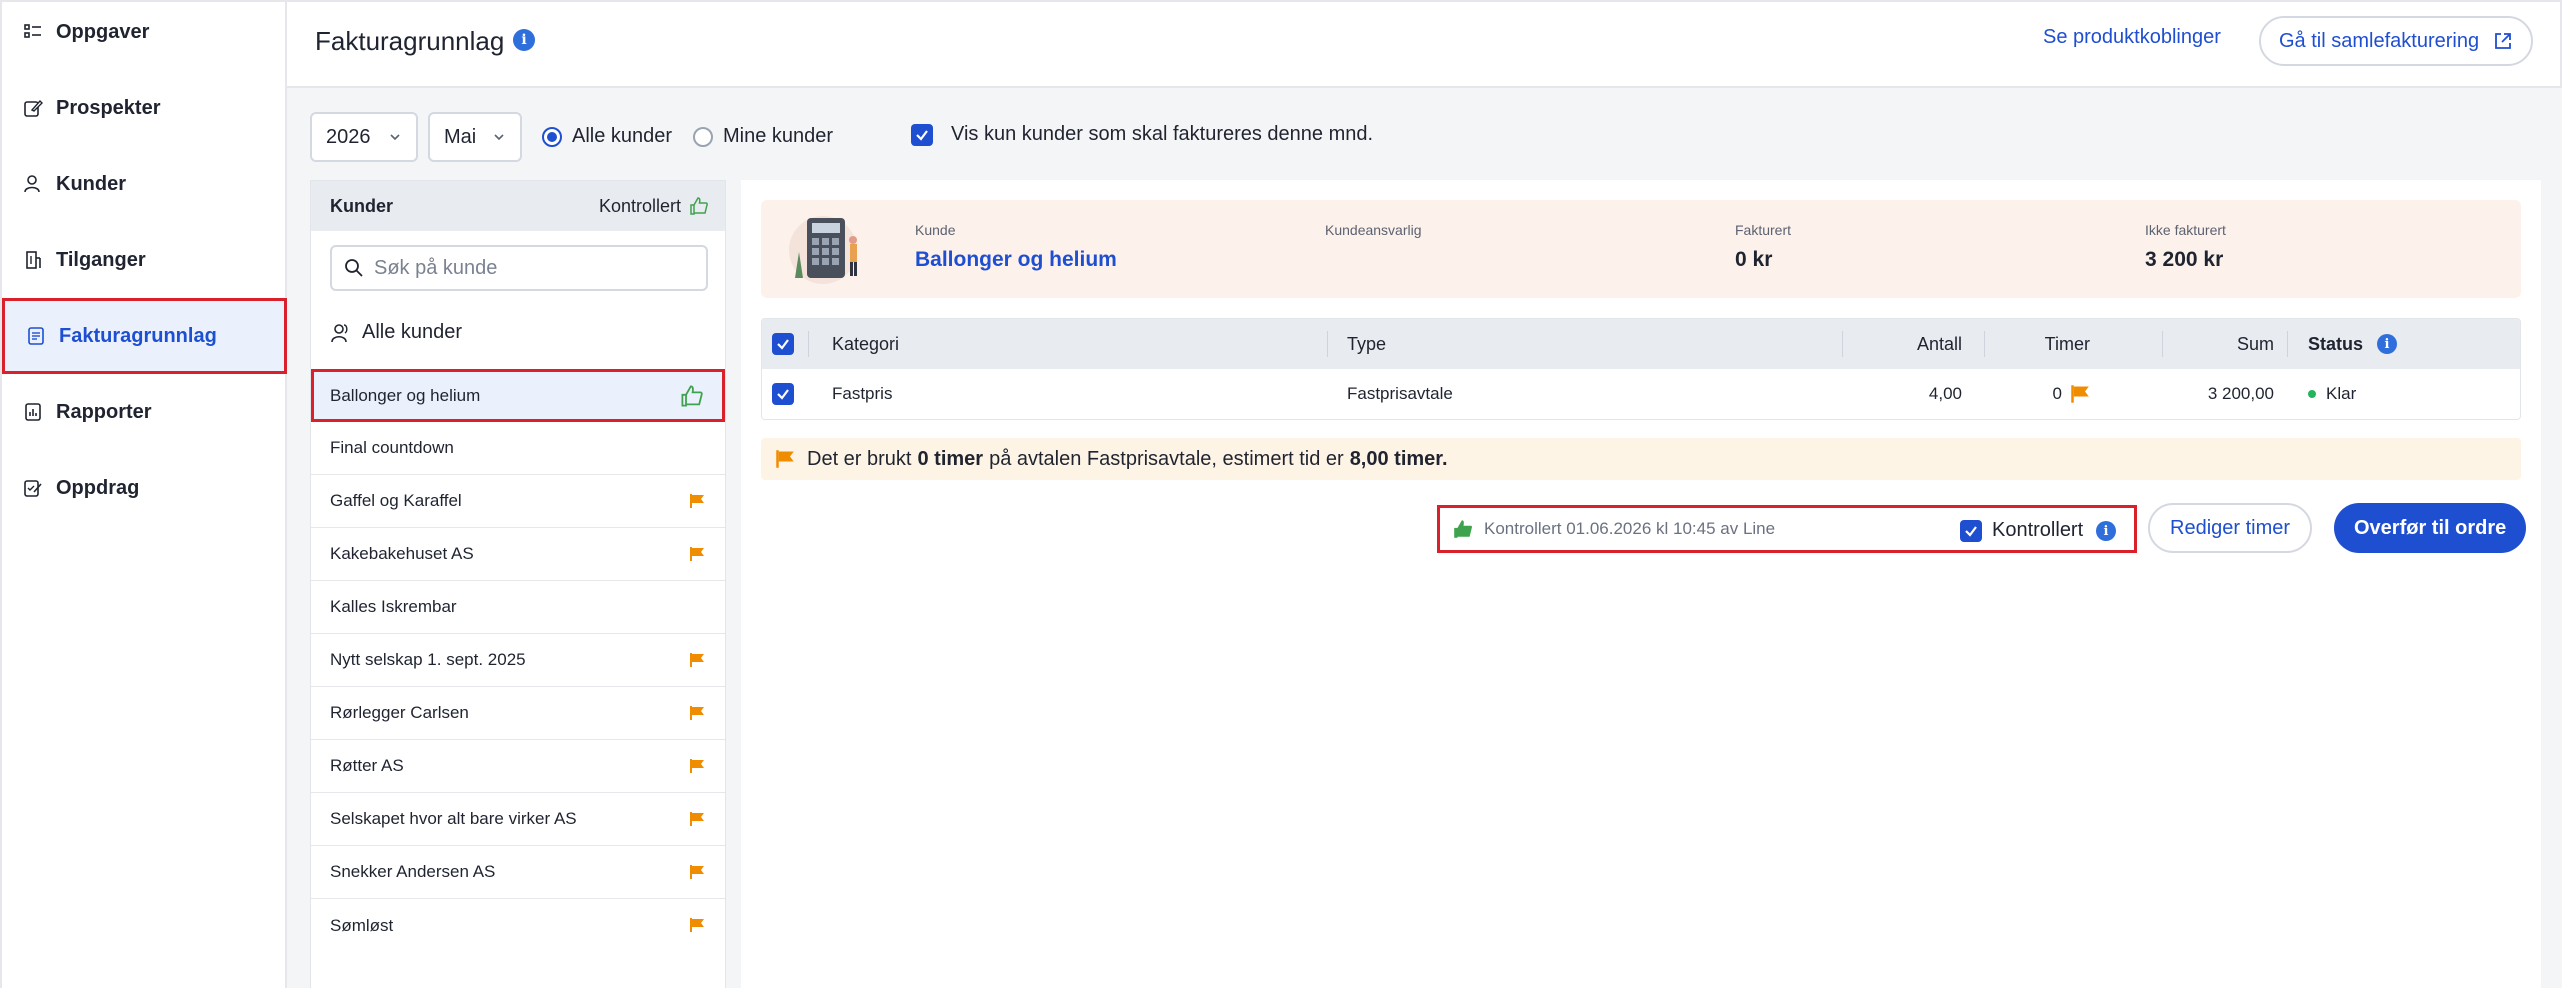 This screenshot has height=988, width=2562. Describe the element at coordinates (103, 31) in the screenshot. I see `sidebar-item-label: Oppgaver` at that location.